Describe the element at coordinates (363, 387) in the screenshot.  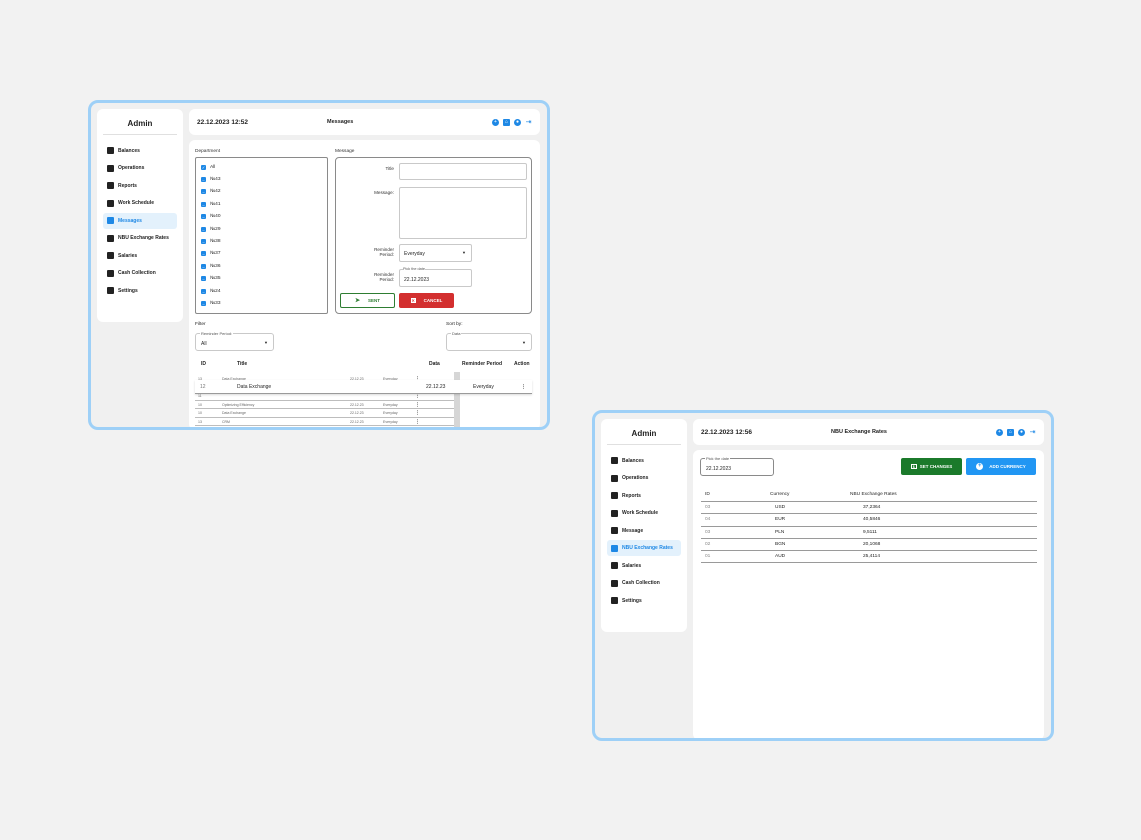
I see `table-row-highlighted: 12 Data Exchange 22.12.23 Everyday ⋮` at that location.